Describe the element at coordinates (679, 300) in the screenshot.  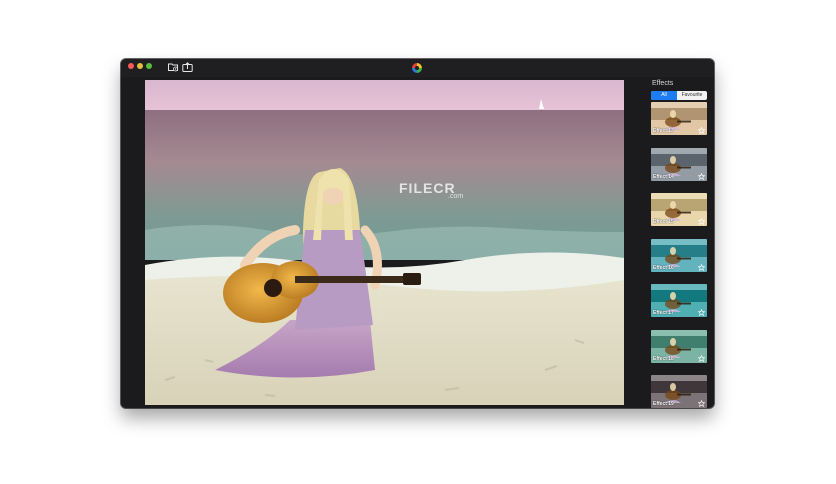
I see `effect-thumbnail: Effect 17` at that location.